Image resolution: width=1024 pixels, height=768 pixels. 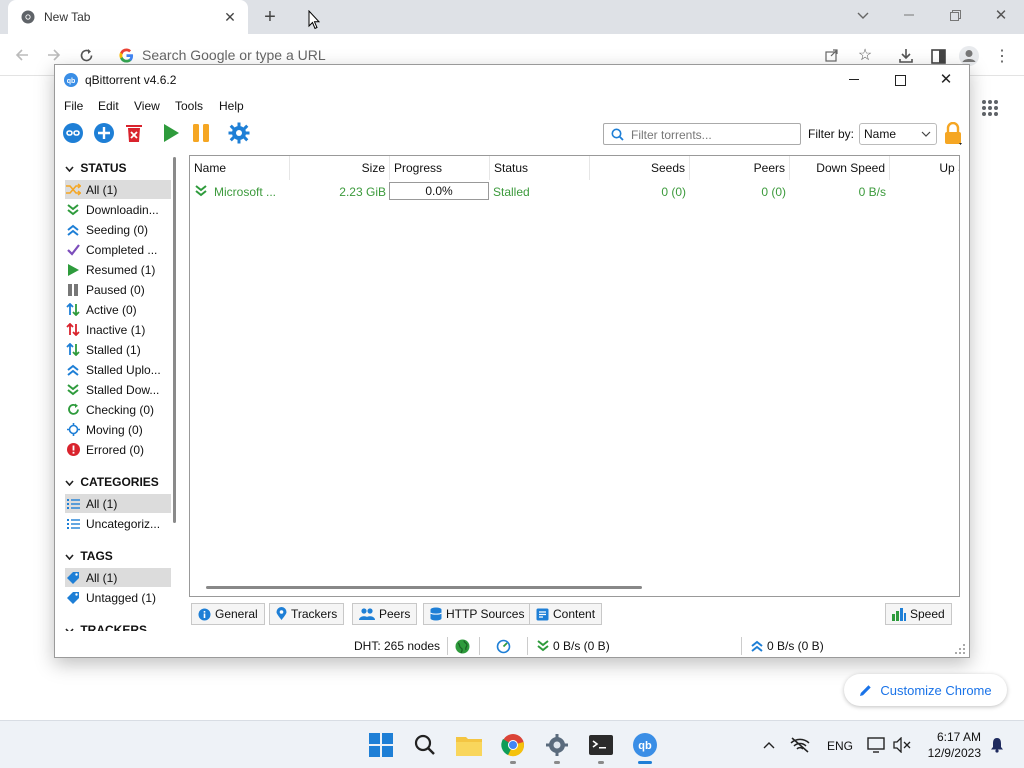 I want to click on tag-filter-item: Untagged (1), so click(x=118, y=597).